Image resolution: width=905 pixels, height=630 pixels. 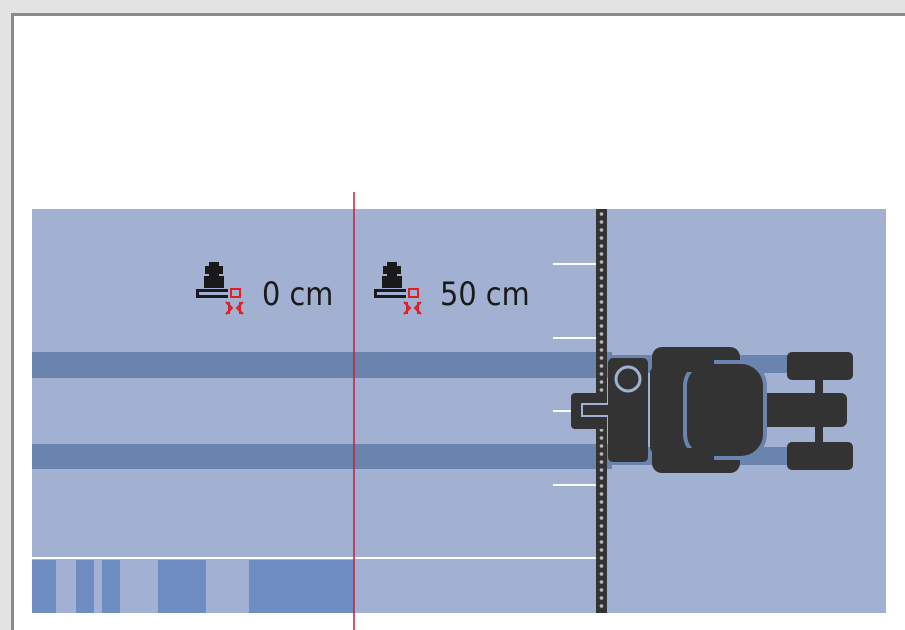 I want to click on left-offset-label: 0 cm, so click(x=297, y=294).